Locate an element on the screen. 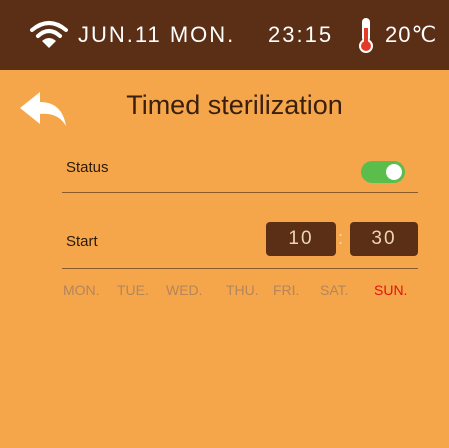 The width and height of the screenshot is (449, 448). page-title-text: Timed sterilization is located at coordinates (234, 105).